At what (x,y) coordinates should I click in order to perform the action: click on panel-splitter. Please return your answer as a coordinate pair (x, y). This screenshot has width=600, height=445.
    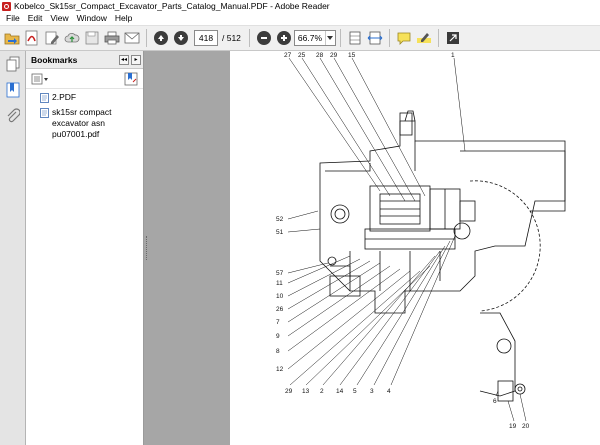
    Looking at the image, I should click on (187, 248).